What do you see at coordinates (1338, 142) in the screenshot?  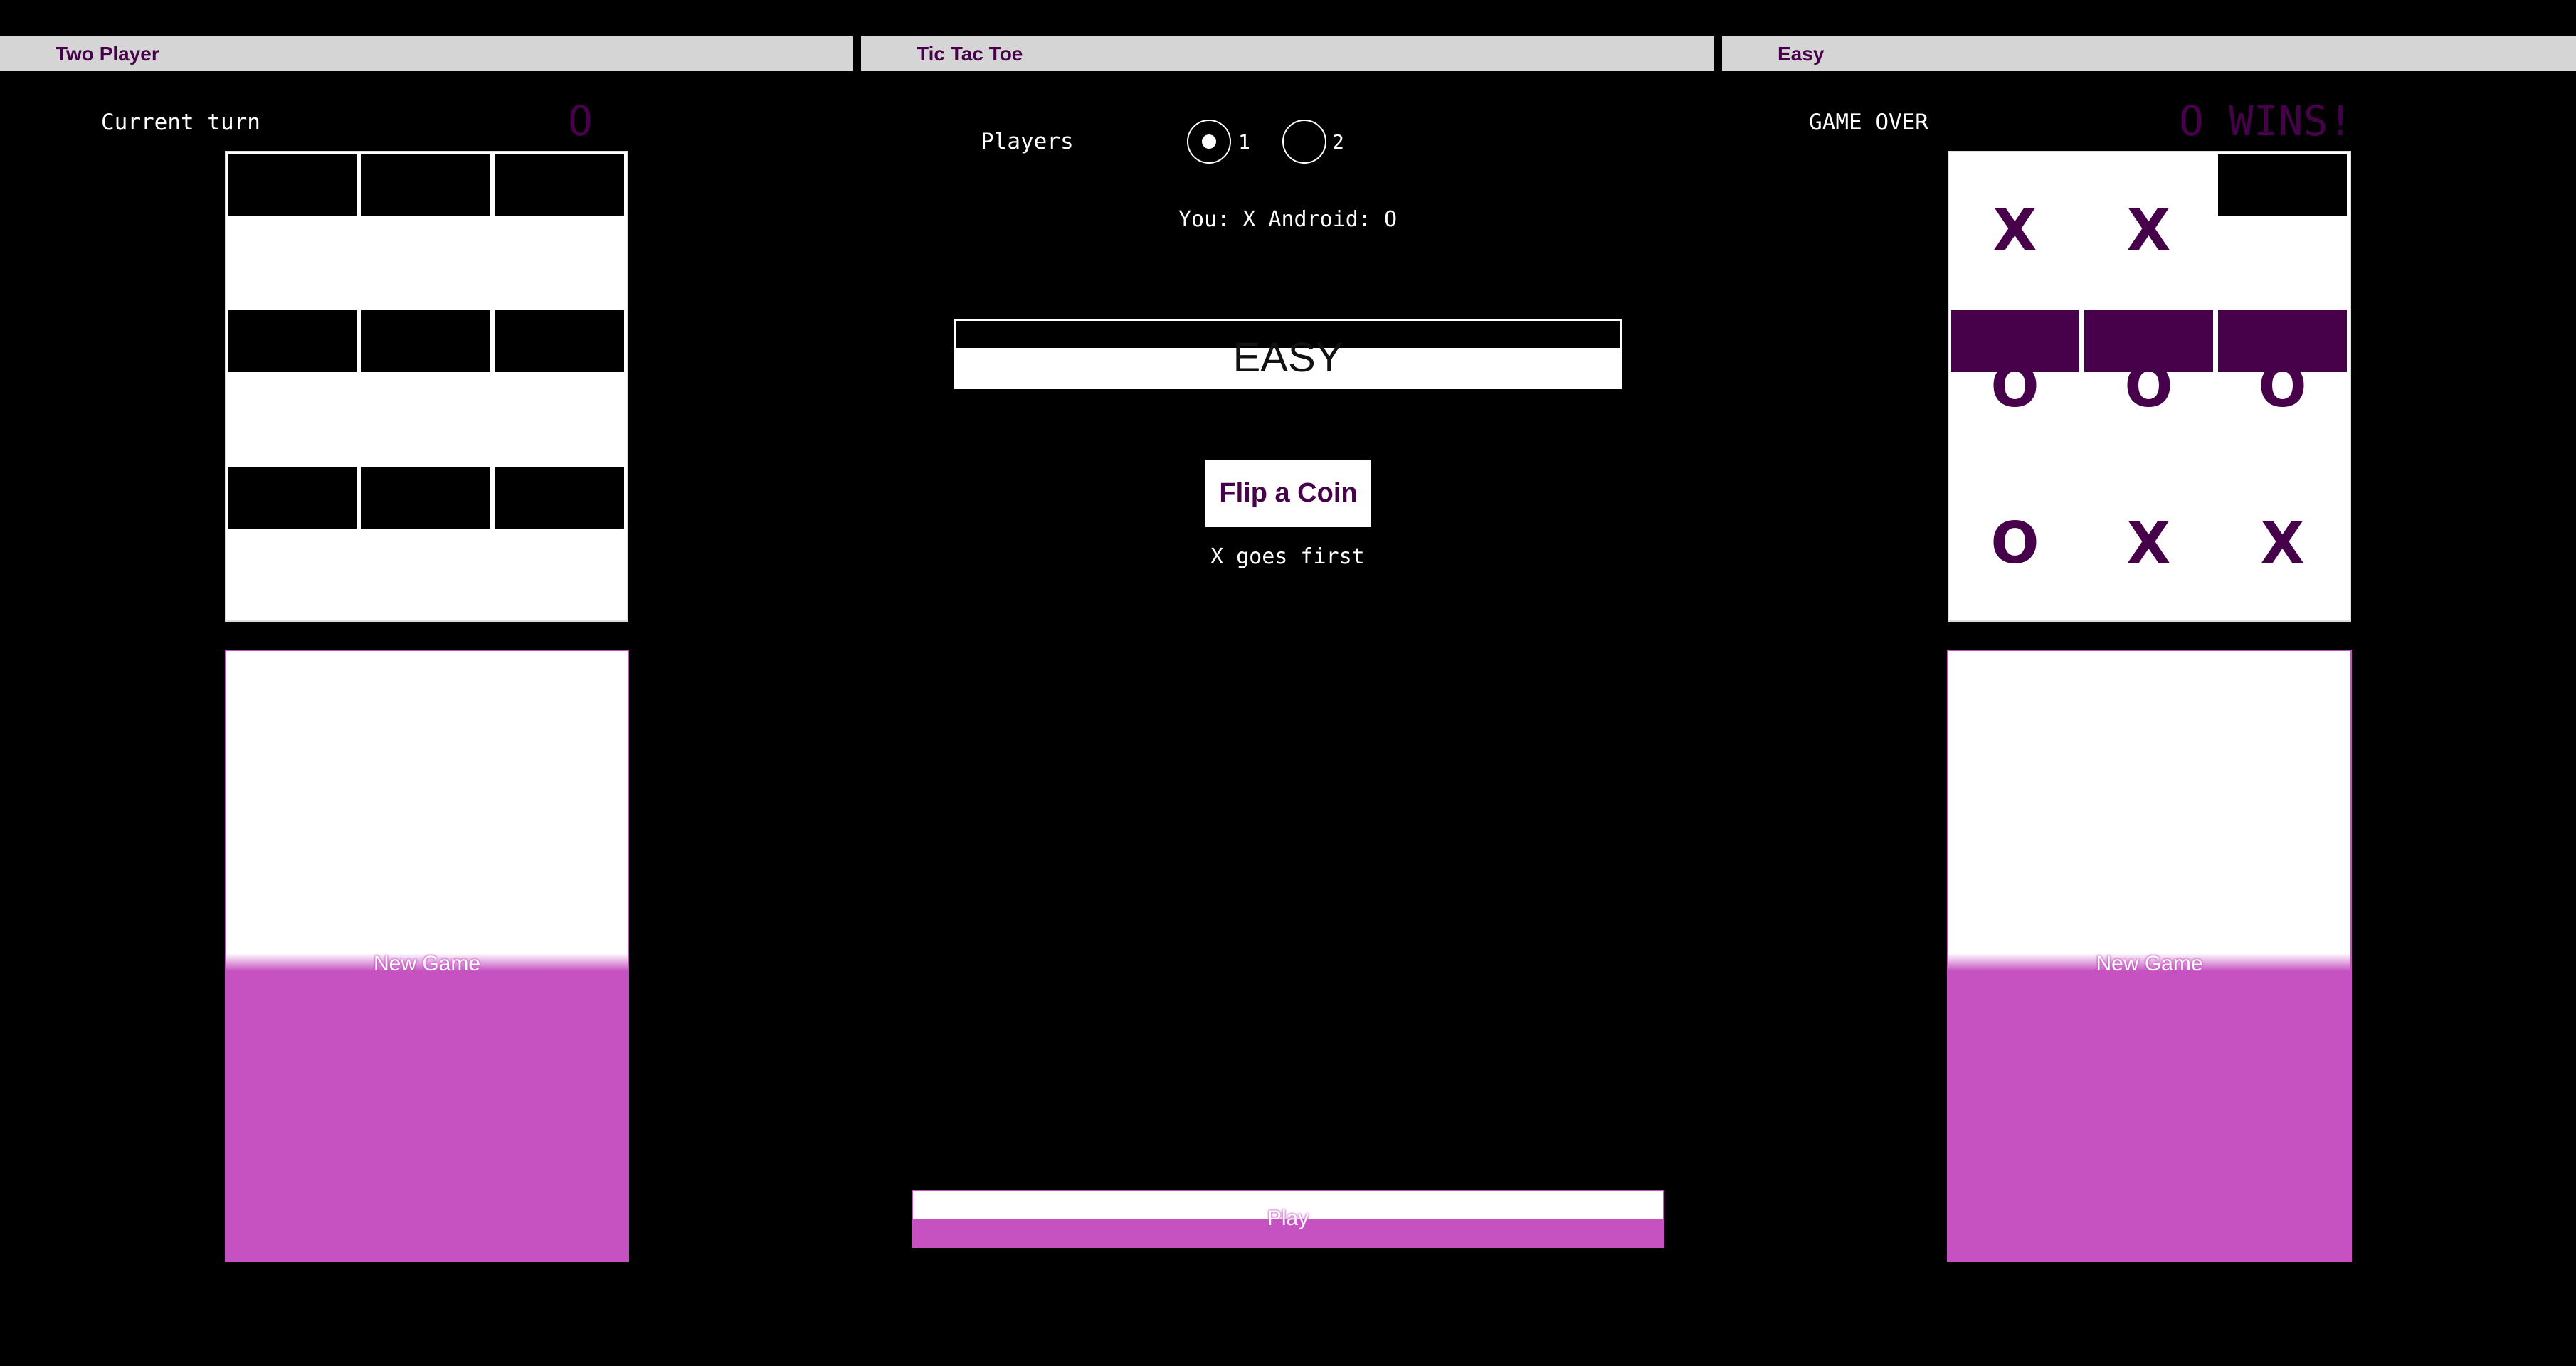 I see `players-option-2-label: 2` at bounding box center [1338, 142].